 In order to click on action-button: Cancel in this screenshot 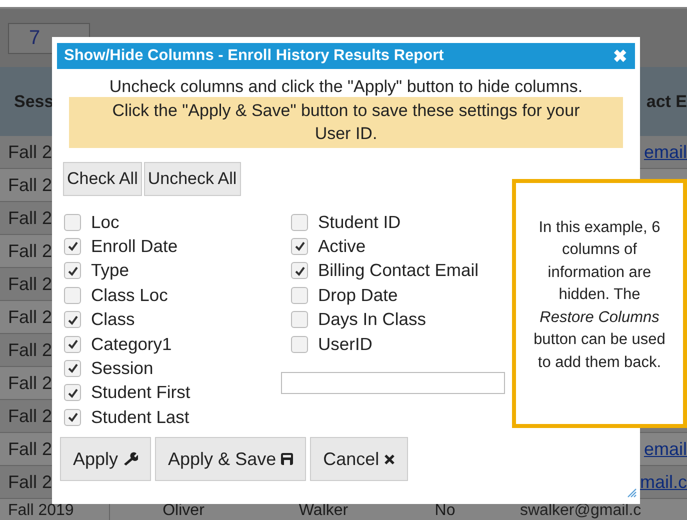, I will do `click(359, 459)`.